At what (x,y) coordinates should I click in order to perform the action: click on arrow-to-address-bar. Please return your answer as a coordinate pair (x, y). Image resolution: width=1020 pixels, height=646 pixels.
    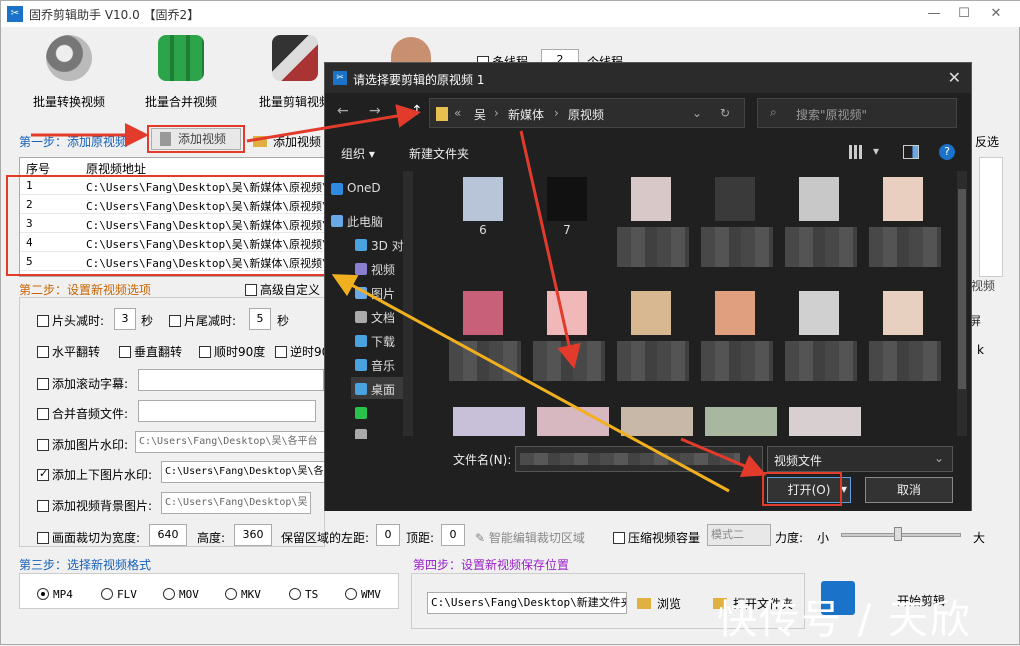
    Looking at the image, I should click on (333, 123).